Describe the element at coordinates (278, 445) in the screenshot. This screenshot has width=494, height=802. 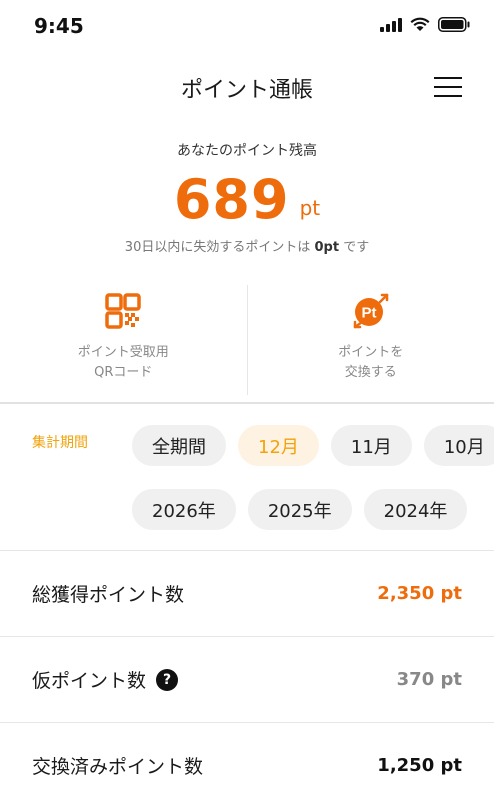
I see `period-chip-december: 12月` at that location.